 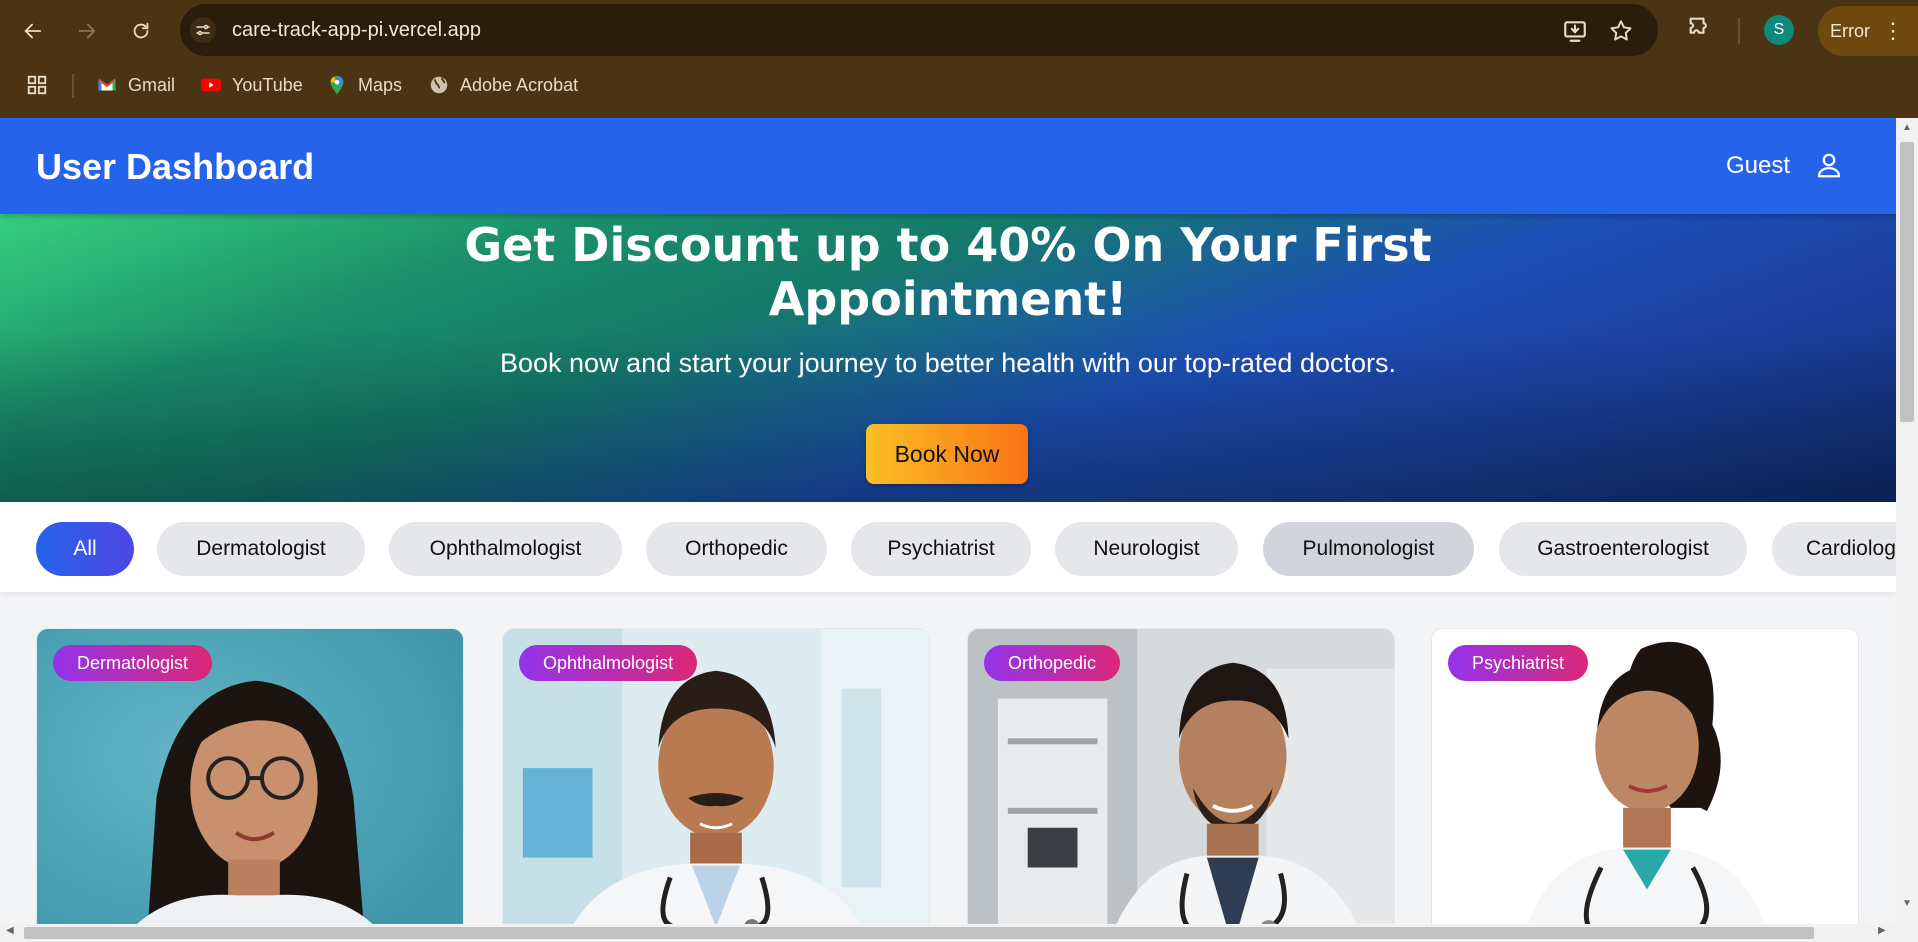 What do you see at coordinates (1907, 282) in the screenshot?
I see `vertical-scroll-thumb` at bounding box center [1907, 282].